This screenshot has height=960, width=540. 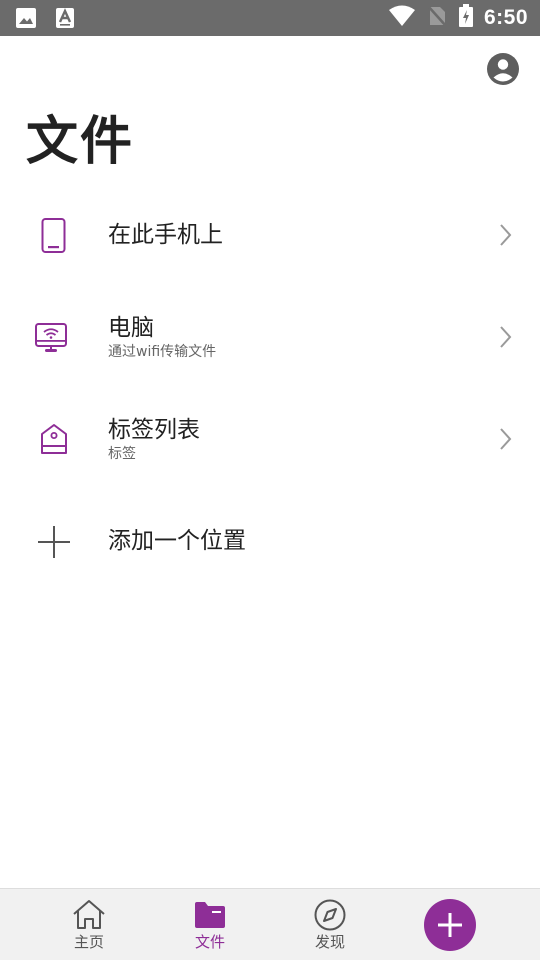 What do you see at coordinates (154, 430) in the screenshot?
I see `location-title: 标签列表` at bounding box center [154, 430].